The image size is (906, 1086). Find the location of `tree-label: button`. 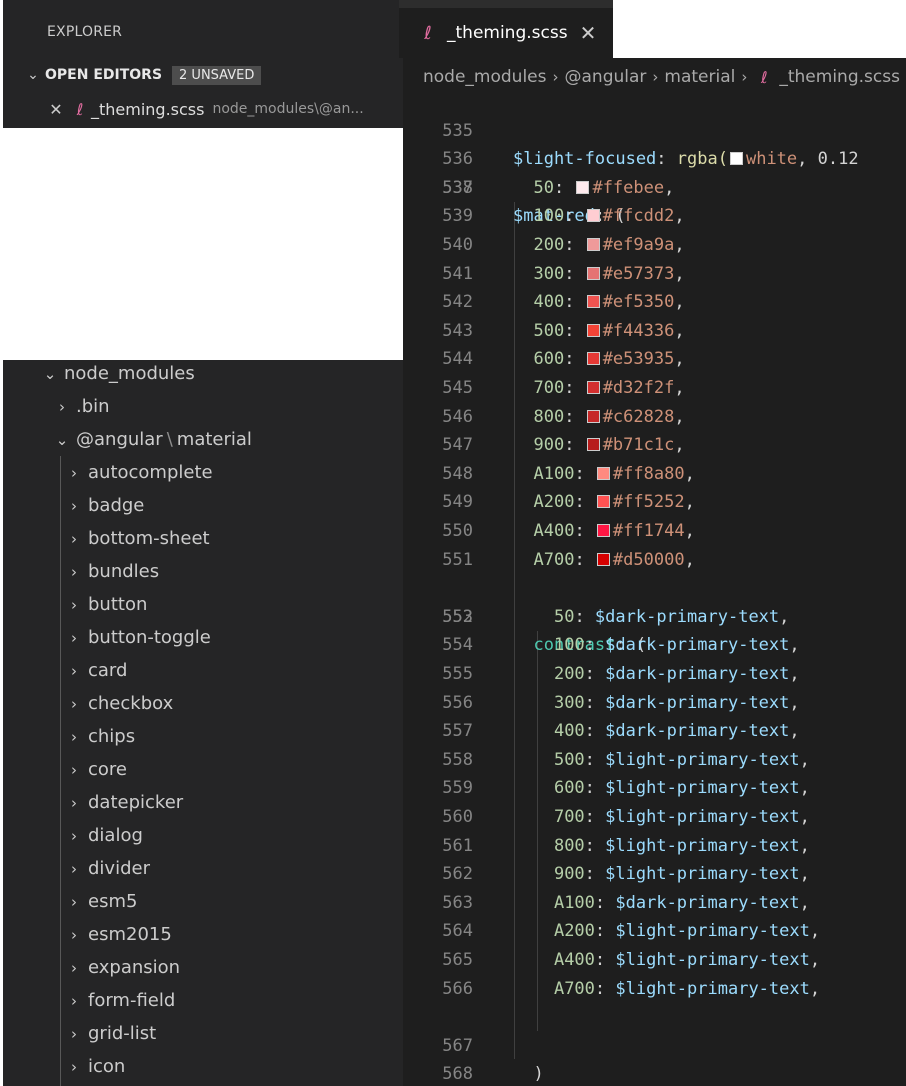

tree-label: button is located at coordinates (118, 604).